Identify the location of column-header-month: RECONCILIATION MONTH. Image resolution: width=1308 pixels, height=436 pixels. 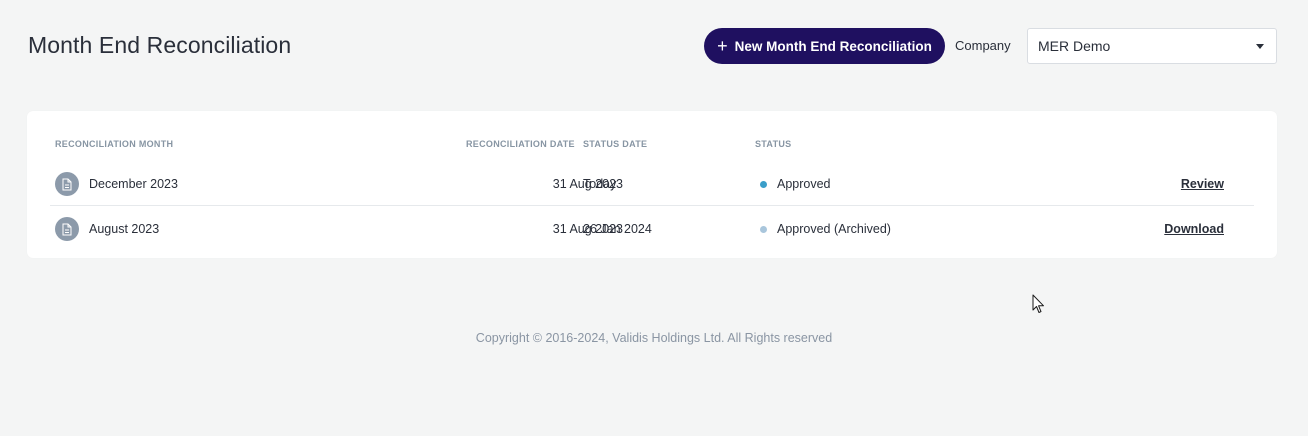
(114, 144).